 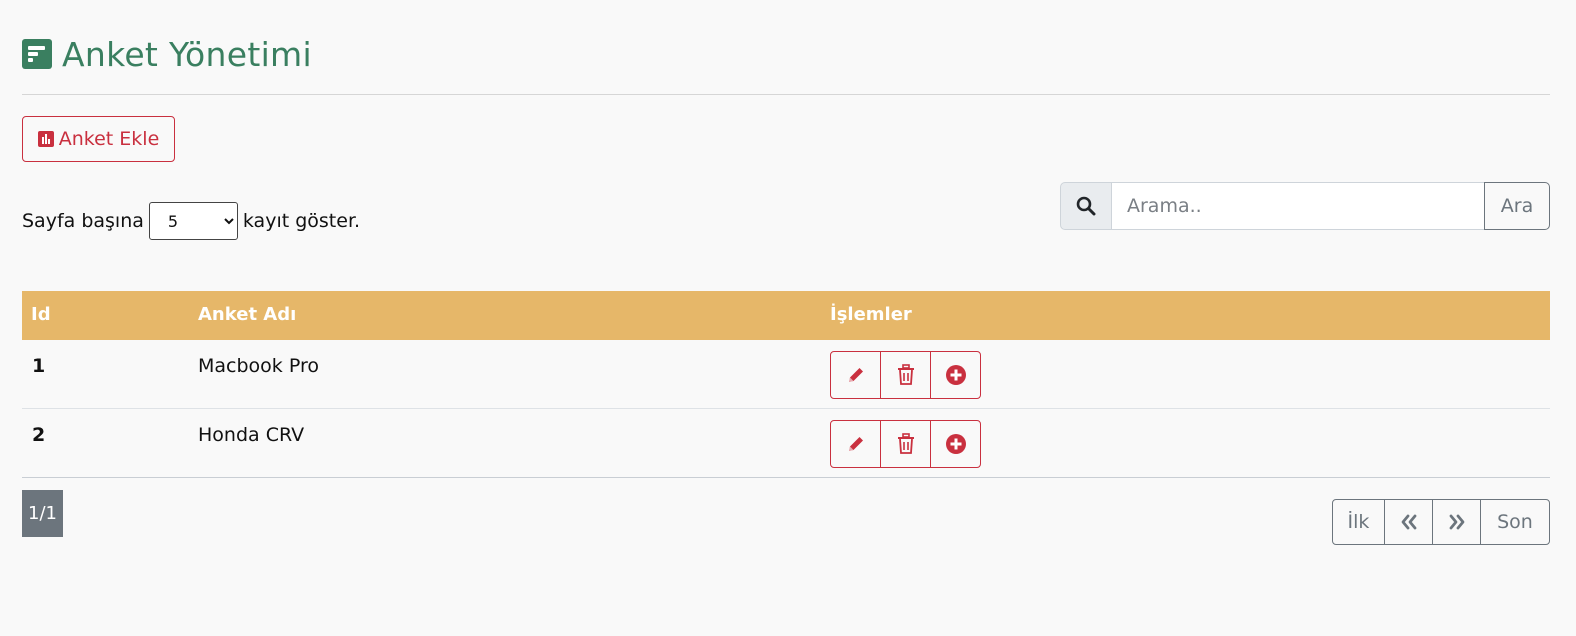 I want to click on cell-name: Honda CRV, so click(x=251, y=435).